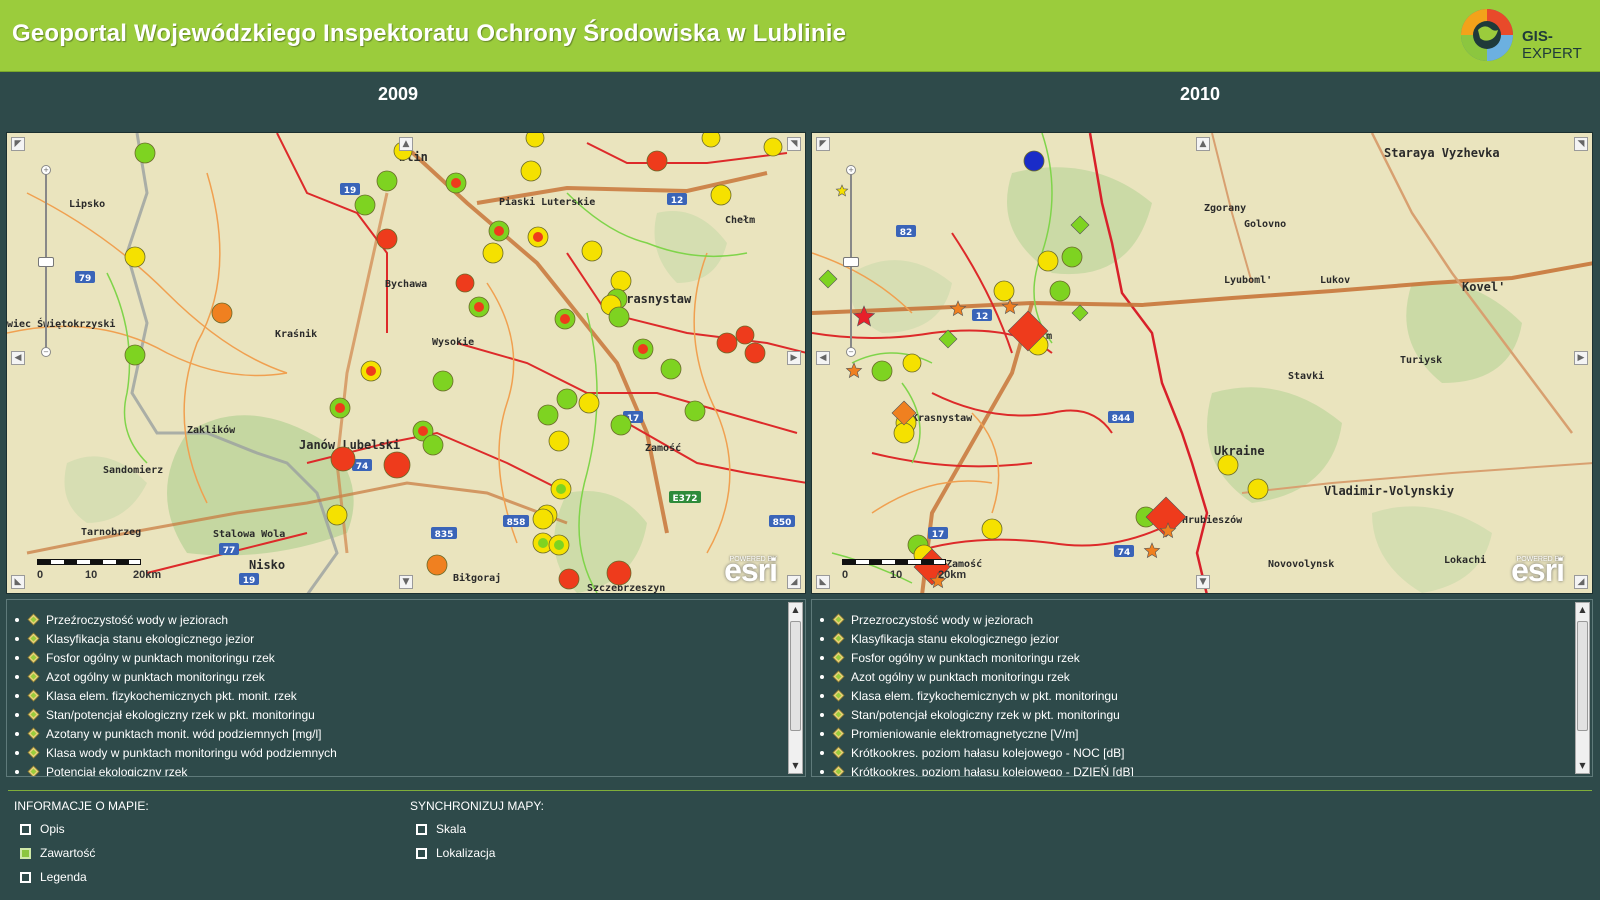 This screenshot has width=1600, height=900. Describe the element at coordinates (406, 144) in the screenshot. I see `pan-north-button: ▲` at that location.